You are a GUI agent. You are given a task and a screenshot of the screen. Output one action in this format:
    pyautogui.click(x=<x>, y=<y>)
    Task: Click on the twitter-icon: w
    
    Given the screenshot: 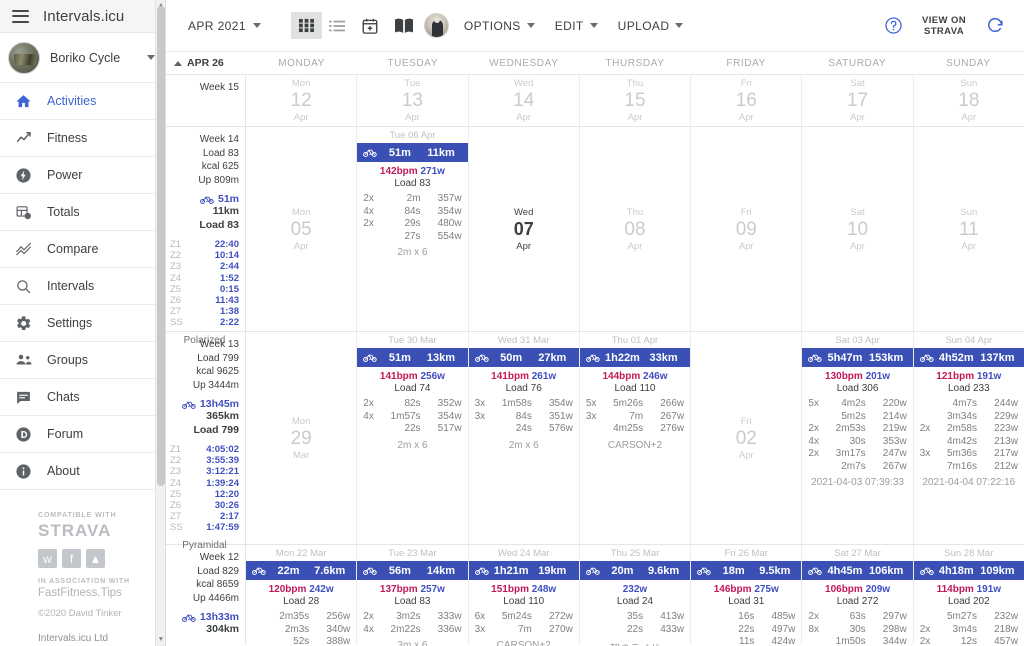 What is the action you would take?
    pyautogui.click(x=47, y=558)
    